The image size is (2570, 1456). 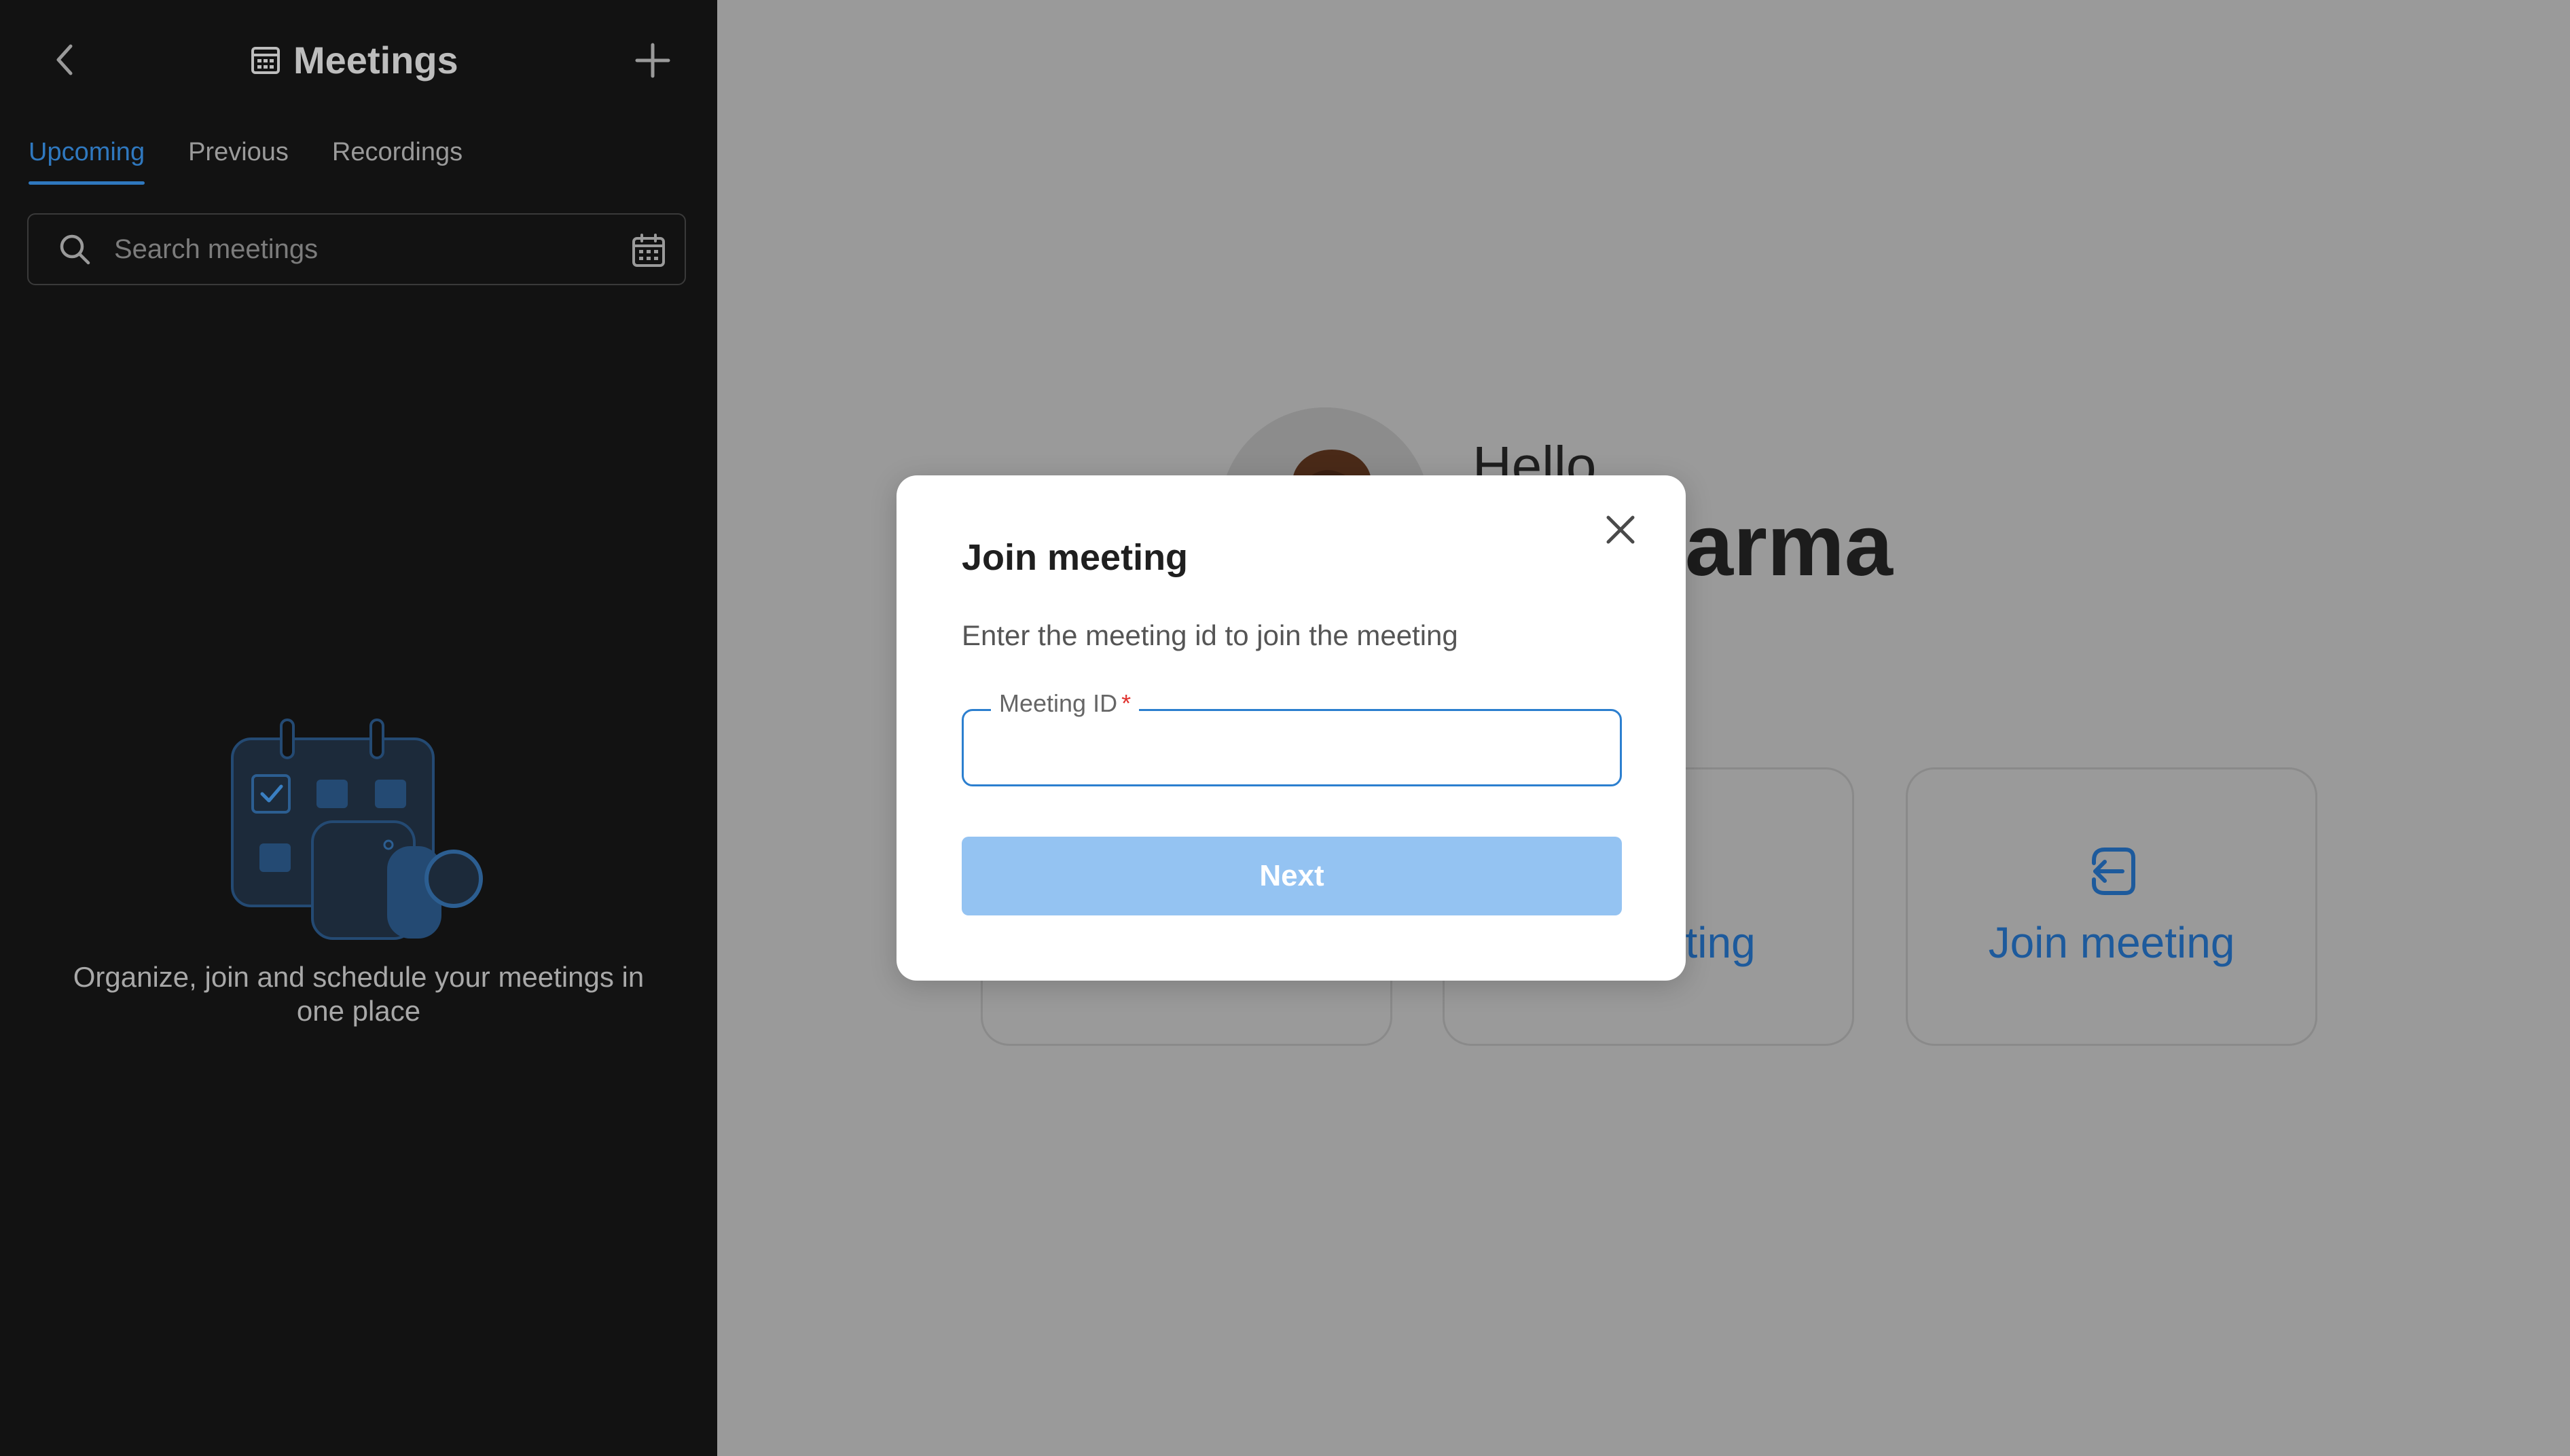 I want to click on search-icon, so click(x=75, y=249).